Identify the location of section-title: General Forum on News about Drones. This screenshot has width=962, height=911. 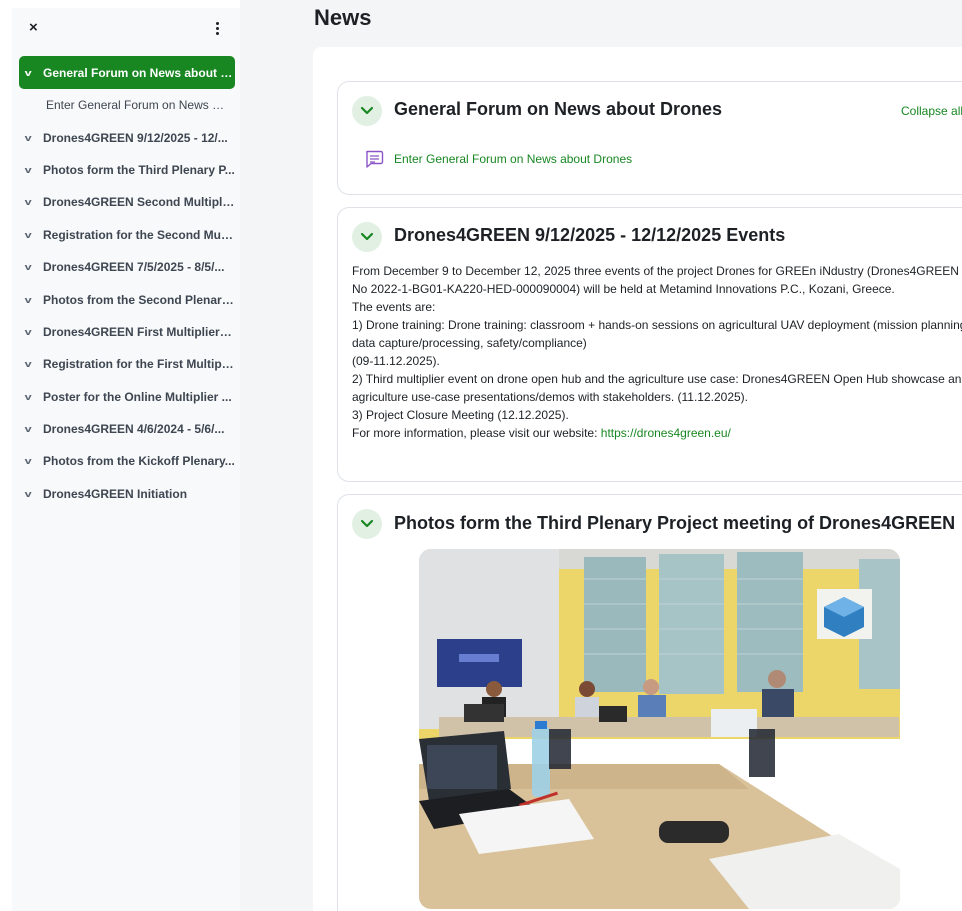
(558, 109).